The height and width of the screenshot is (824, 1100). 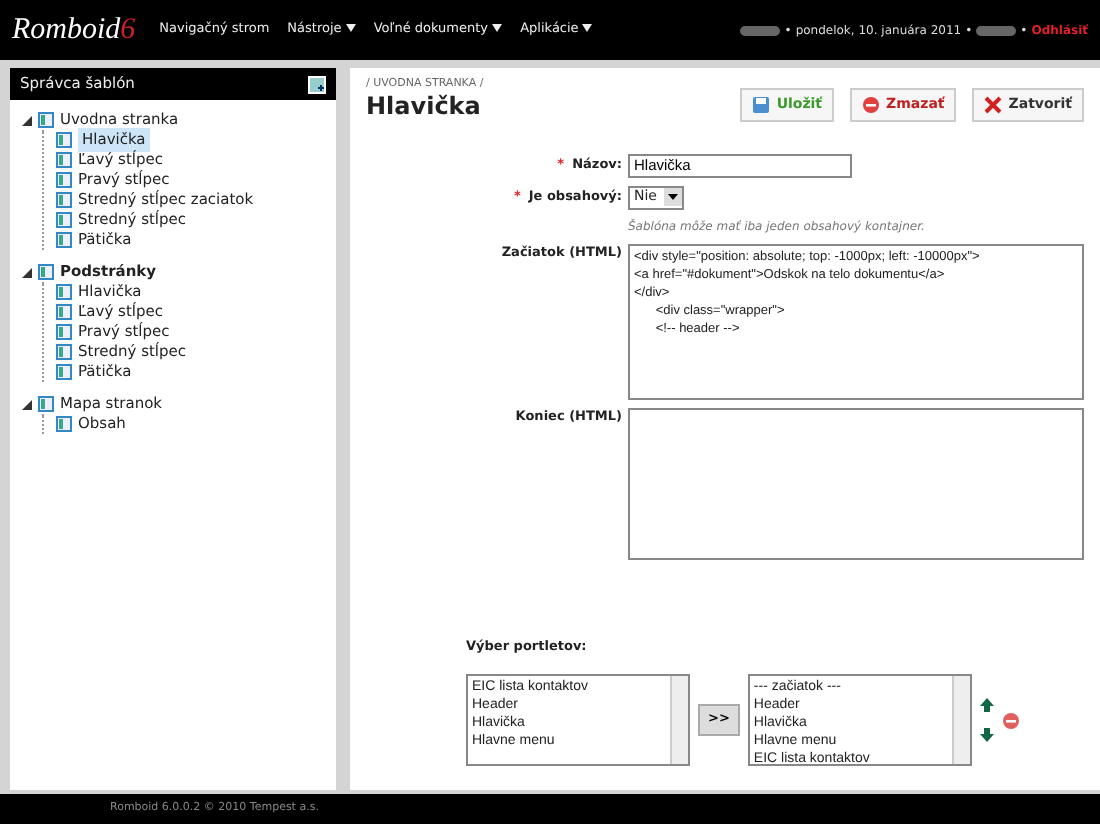 I want to click on end-html-textarea, so click(x=856, y=483).